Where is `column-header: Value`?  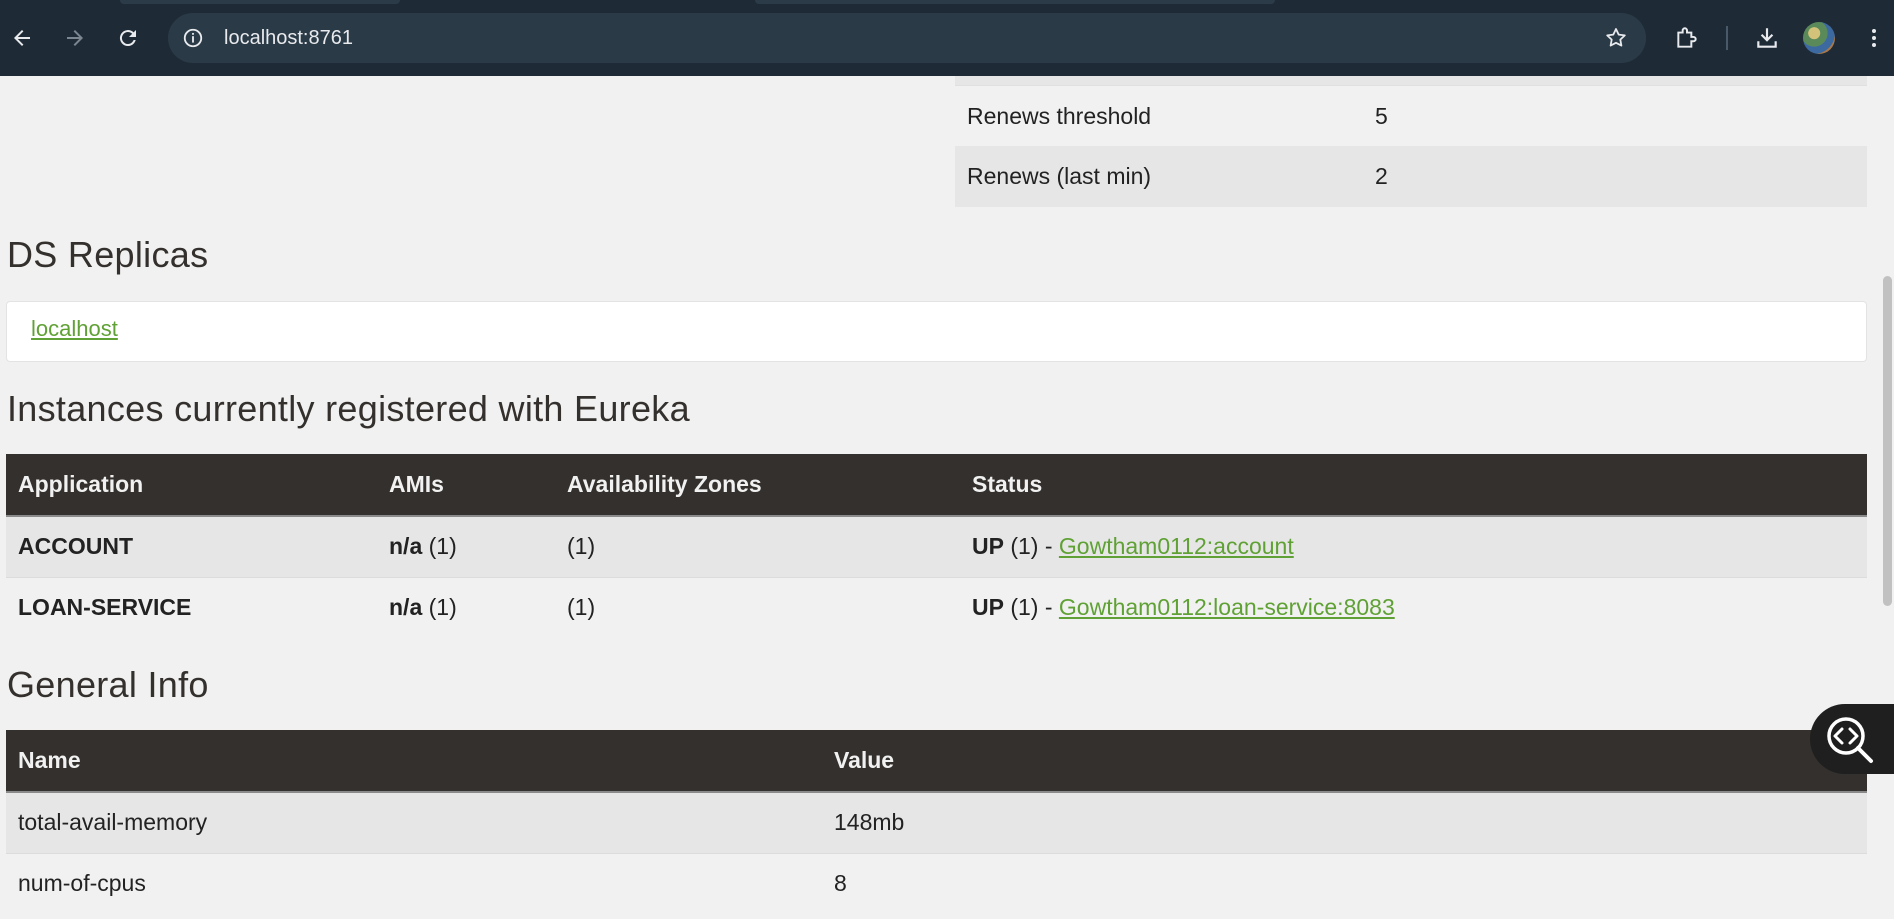
column-header: Value is located at coordinates (1344, 761).